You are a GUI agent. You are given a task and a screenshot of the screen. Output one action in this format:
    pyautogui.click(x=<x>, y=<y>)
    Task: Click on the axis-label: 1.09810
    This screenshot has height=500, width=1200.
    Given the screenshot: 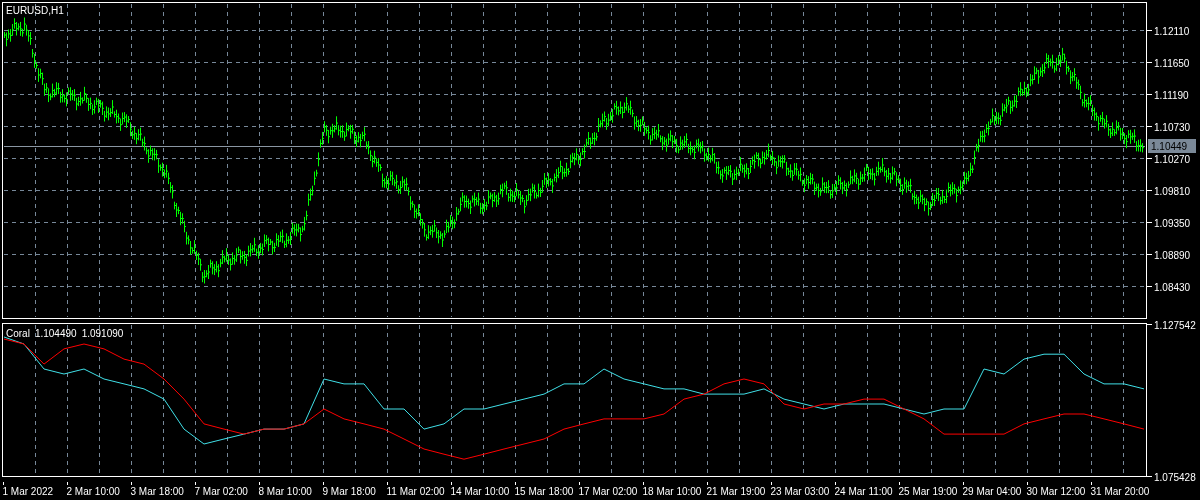 What is the action you would take?
    pyautogui.click(x=1172, y=191)
    